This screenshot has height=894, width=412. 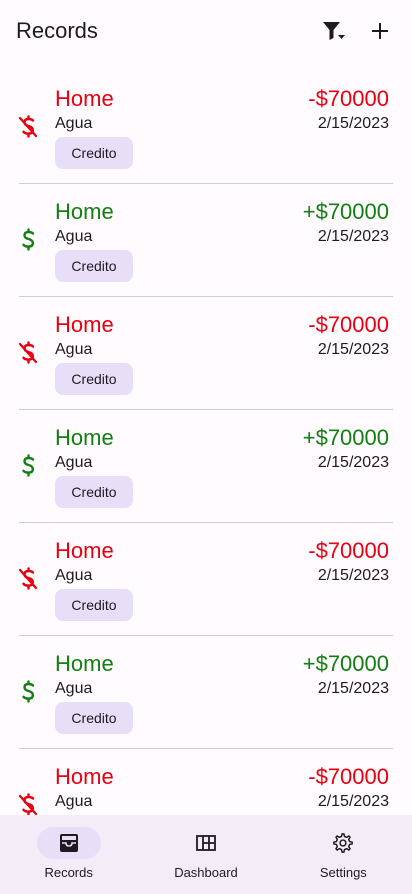 I want to click on nav-item-dashboard: Dashboard, so click(x=205, y=854).